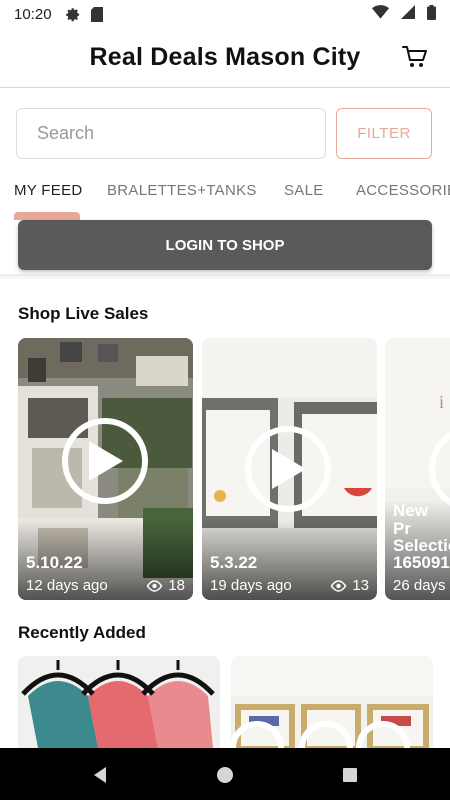  What do you see at coordinates (225, 277) in the screenshot?
I see `divider` at bounding box center [225, 277].